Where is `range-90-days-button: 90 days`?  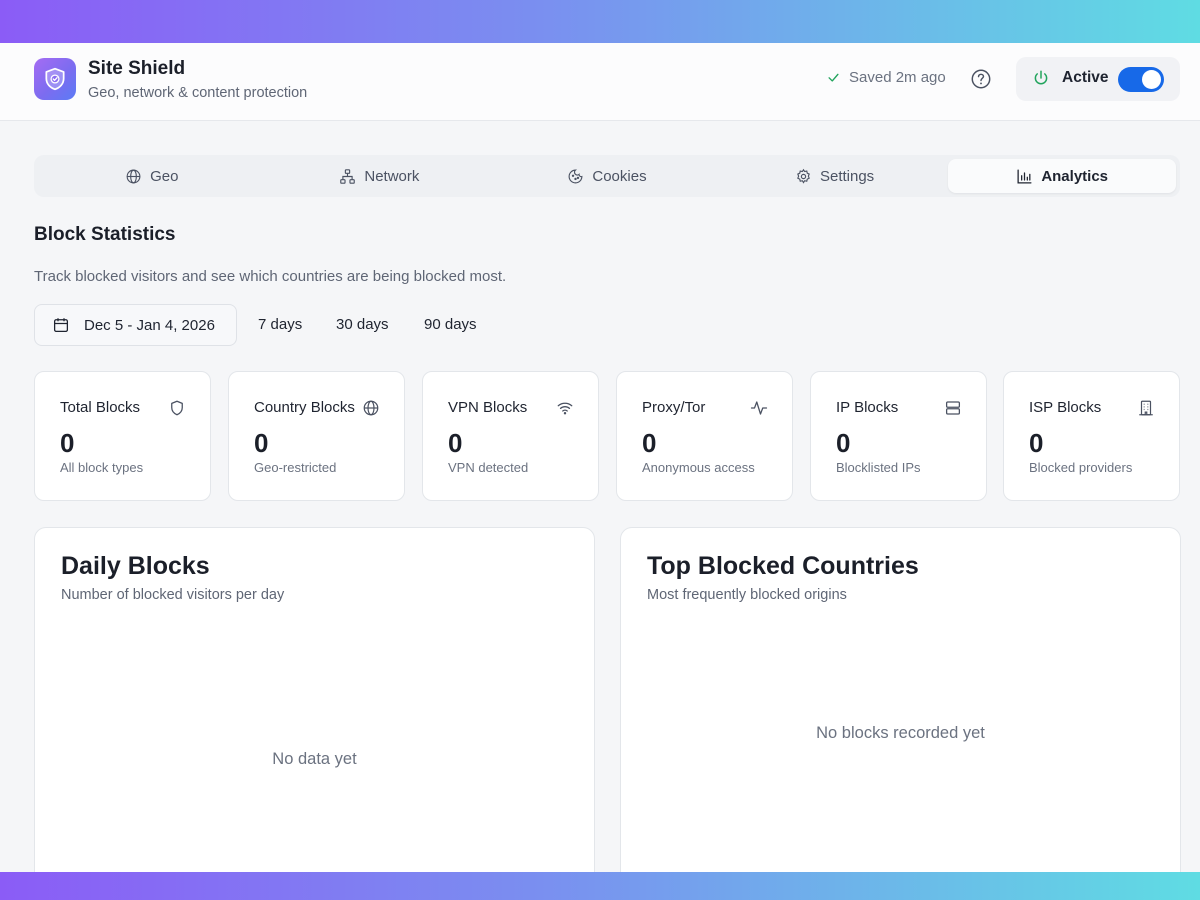 range-90-days-button: 90 days is located at coordinates (450, 324).